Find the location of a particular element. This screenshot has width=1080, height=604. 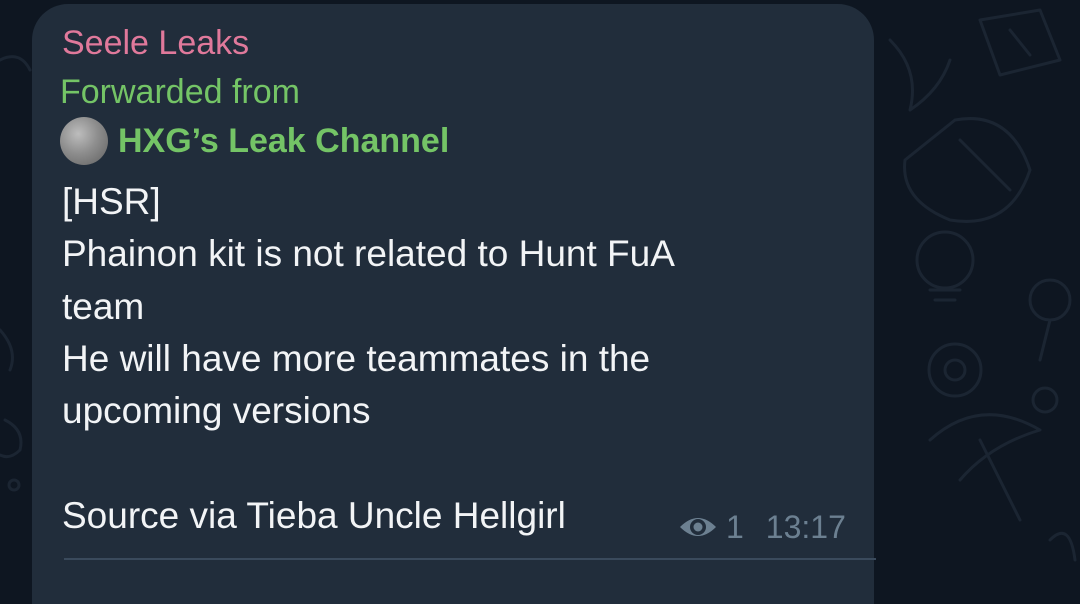

sender-name: Seele Leaks is located at coordinates (155, 43).